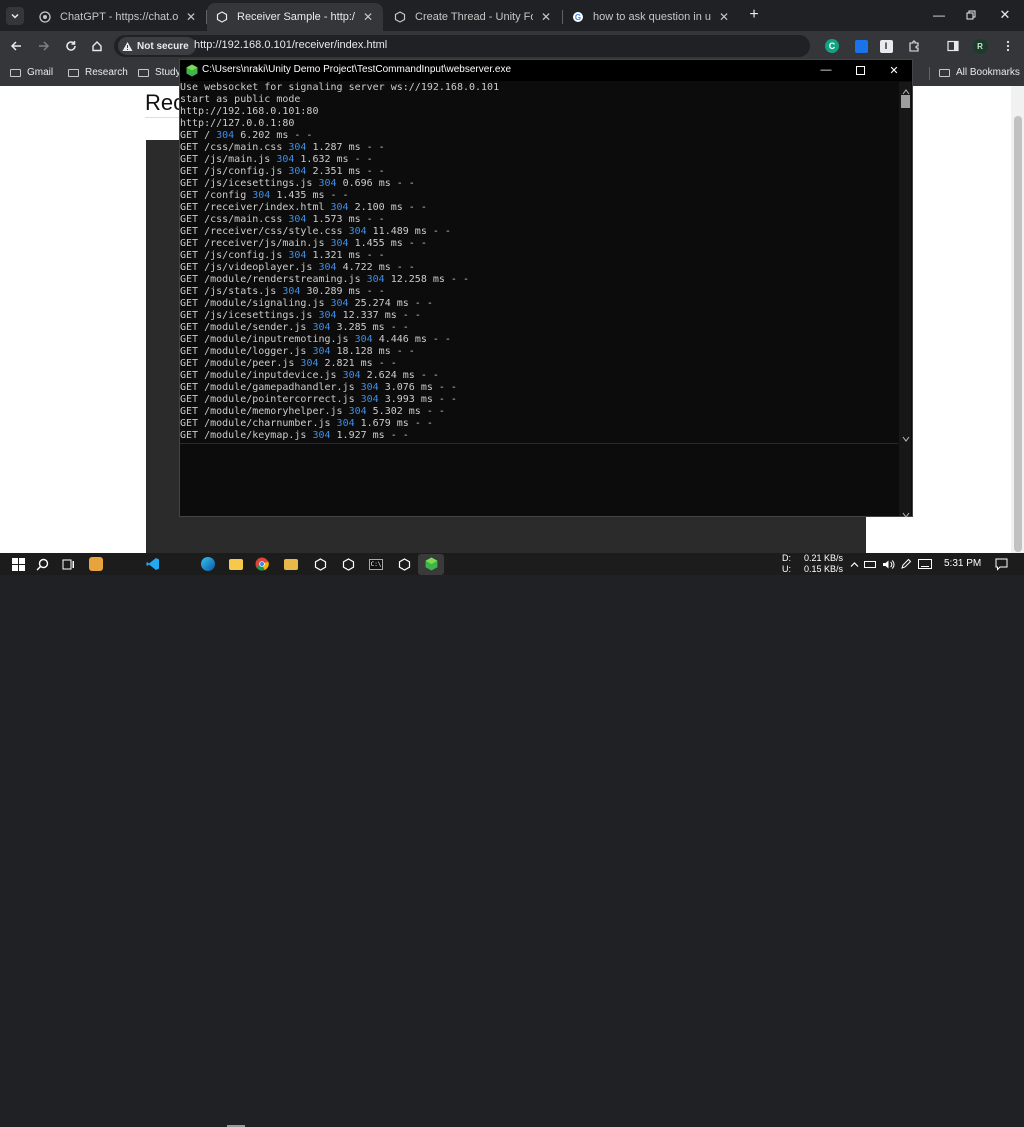 The width and height of the screenshot is (1024, 1127). I want to click on tab-search-button, so click(15, 16).